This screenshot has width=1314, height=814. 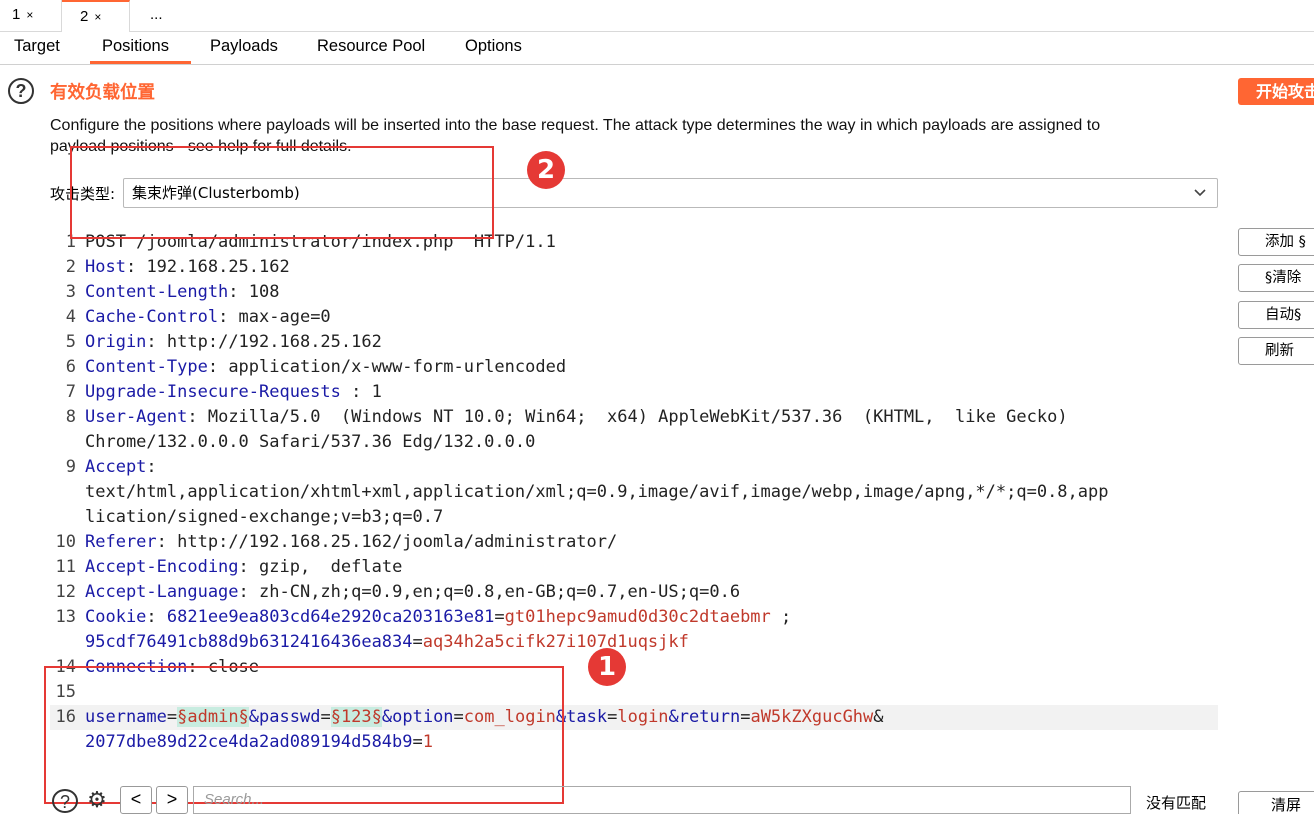 What do you see at coordinates (136, 800) in the screenshot?
I see `previous-button: <` at bounding box center [136, 800].